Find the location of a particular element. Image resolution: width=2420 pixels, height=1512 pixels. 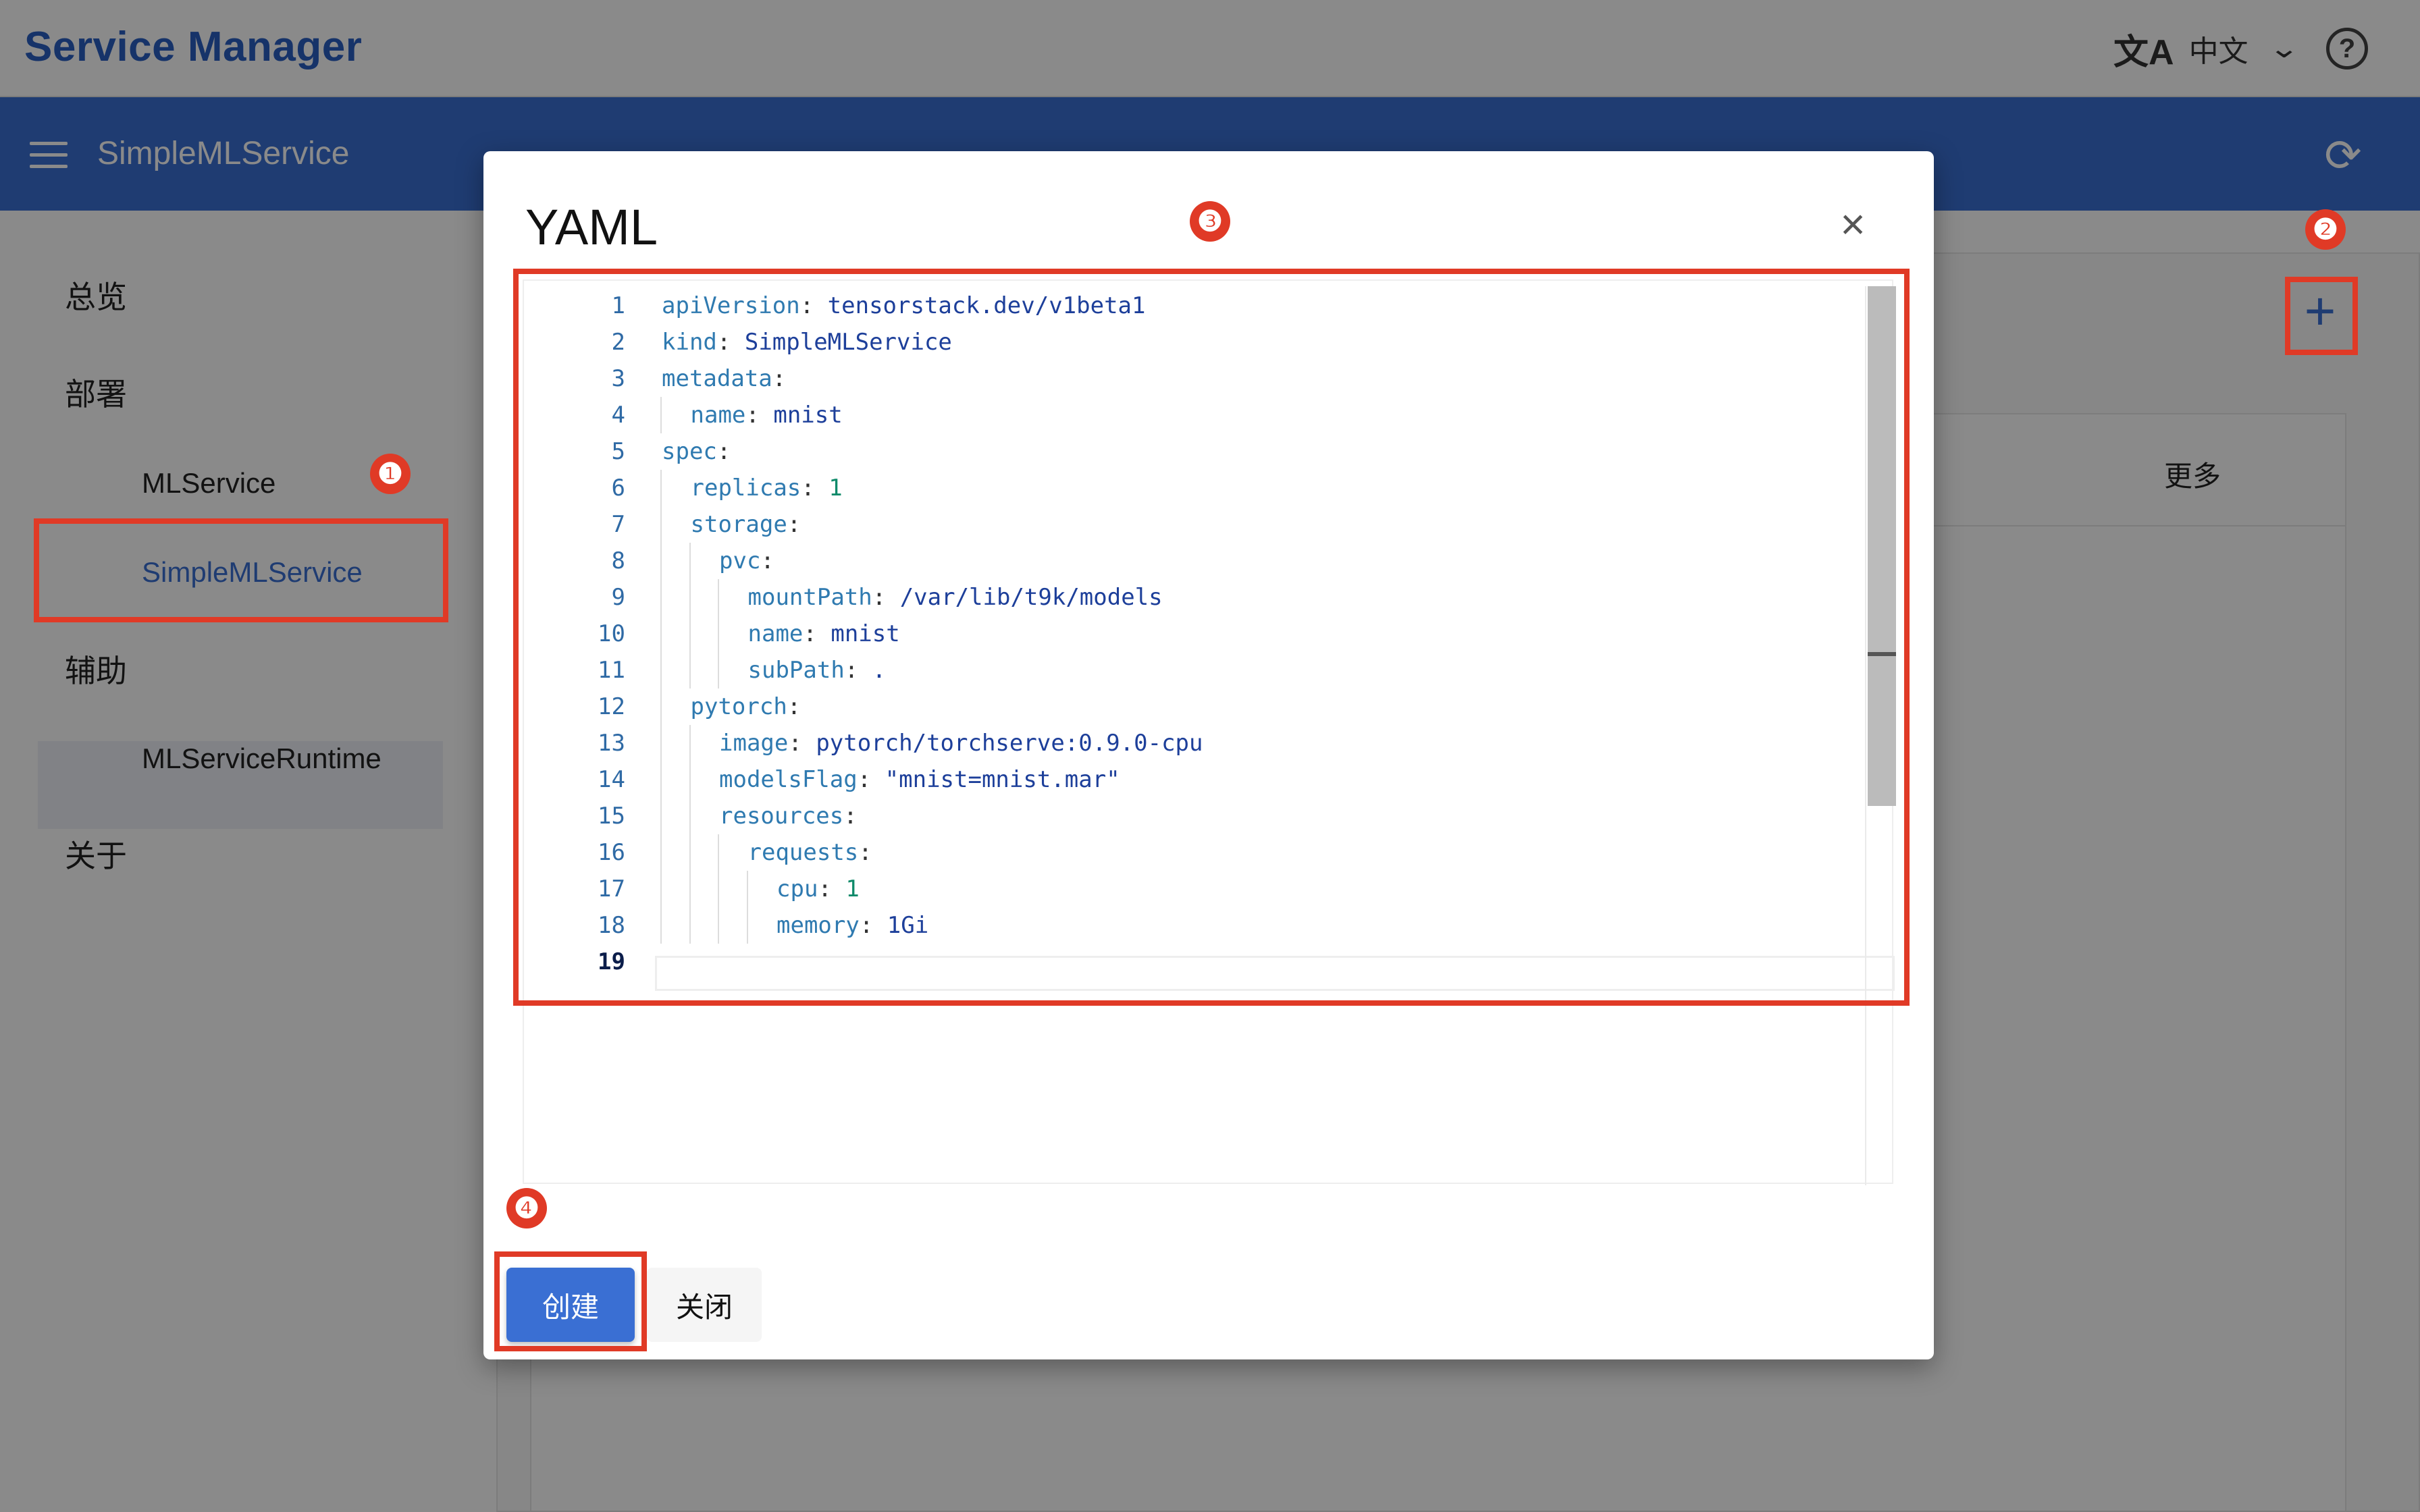

annotation-badge-3: ❸ is located at coordinates (1210, 222).